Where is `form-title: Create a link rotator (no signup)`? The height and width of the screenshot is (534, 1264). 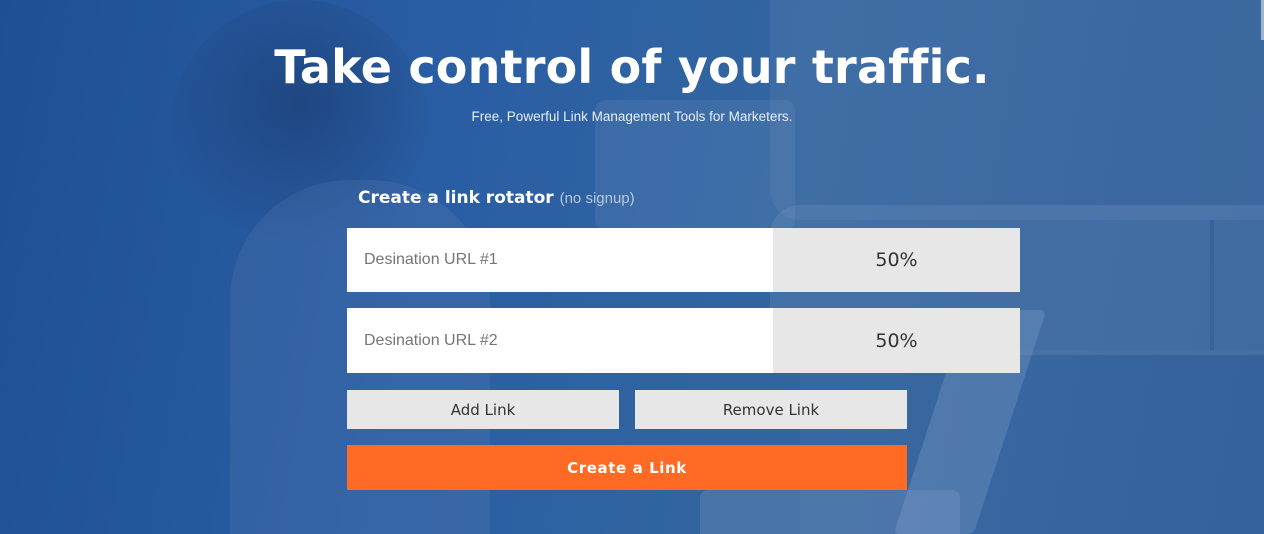
form-title: Create a link rotator (no signup) is located at coordinates (496, 198).